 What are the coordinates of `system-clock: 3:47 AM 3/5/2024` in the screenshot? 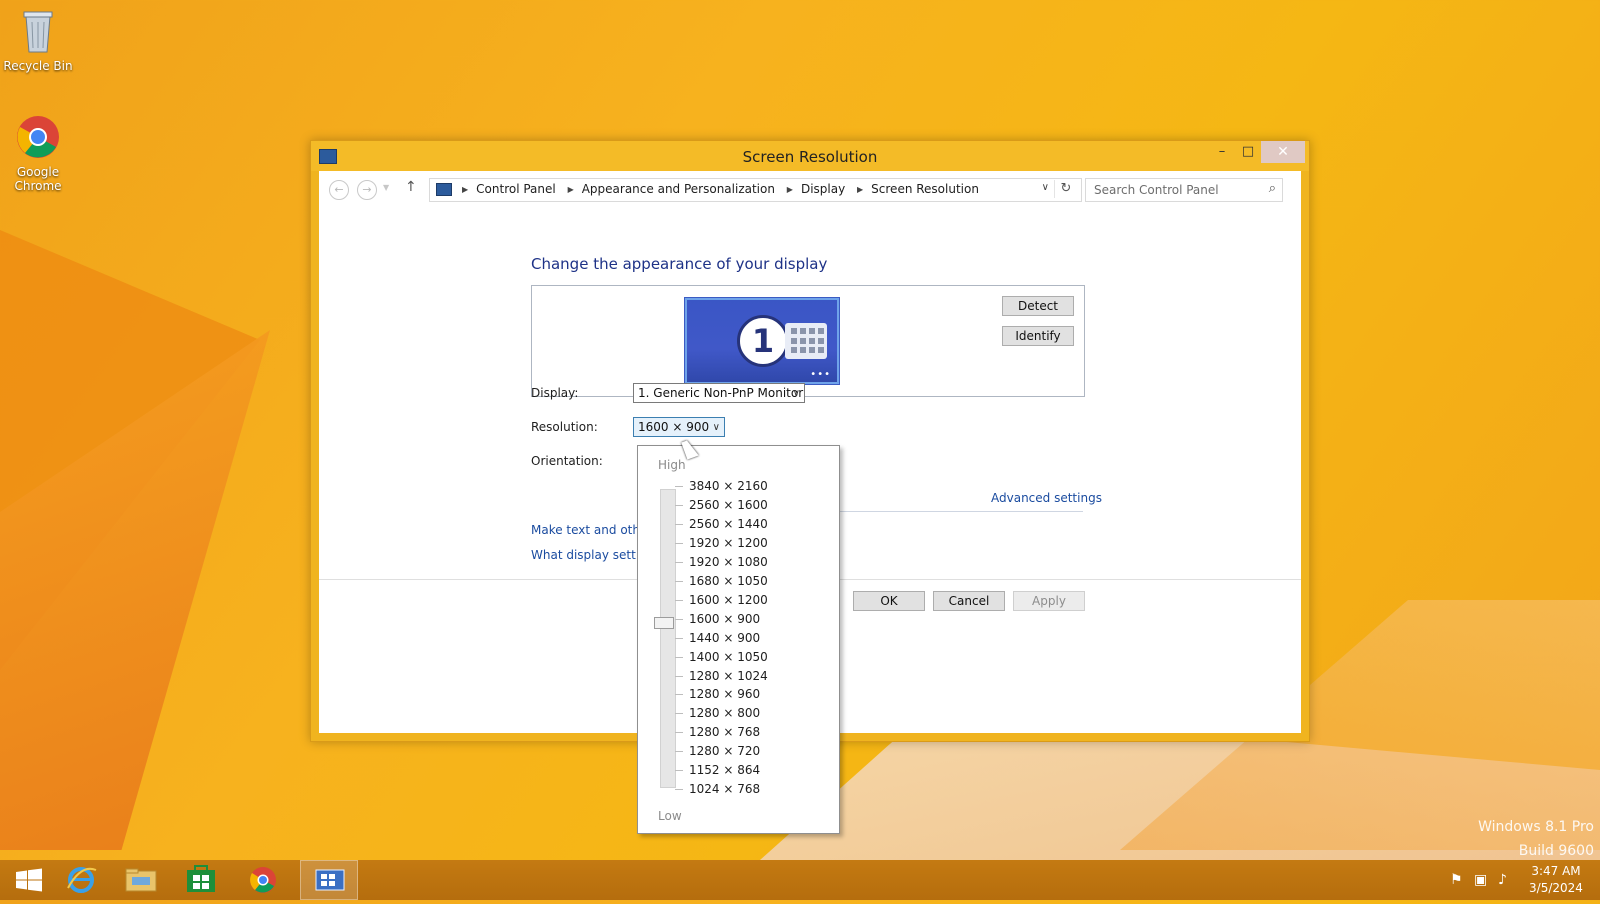 It's located at (1556, 880).